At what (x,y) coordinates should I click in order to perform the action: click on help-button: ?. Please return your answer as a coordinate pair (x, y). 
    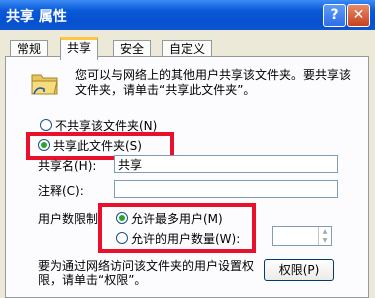
    Looking at the image, I should click on (334, 15).